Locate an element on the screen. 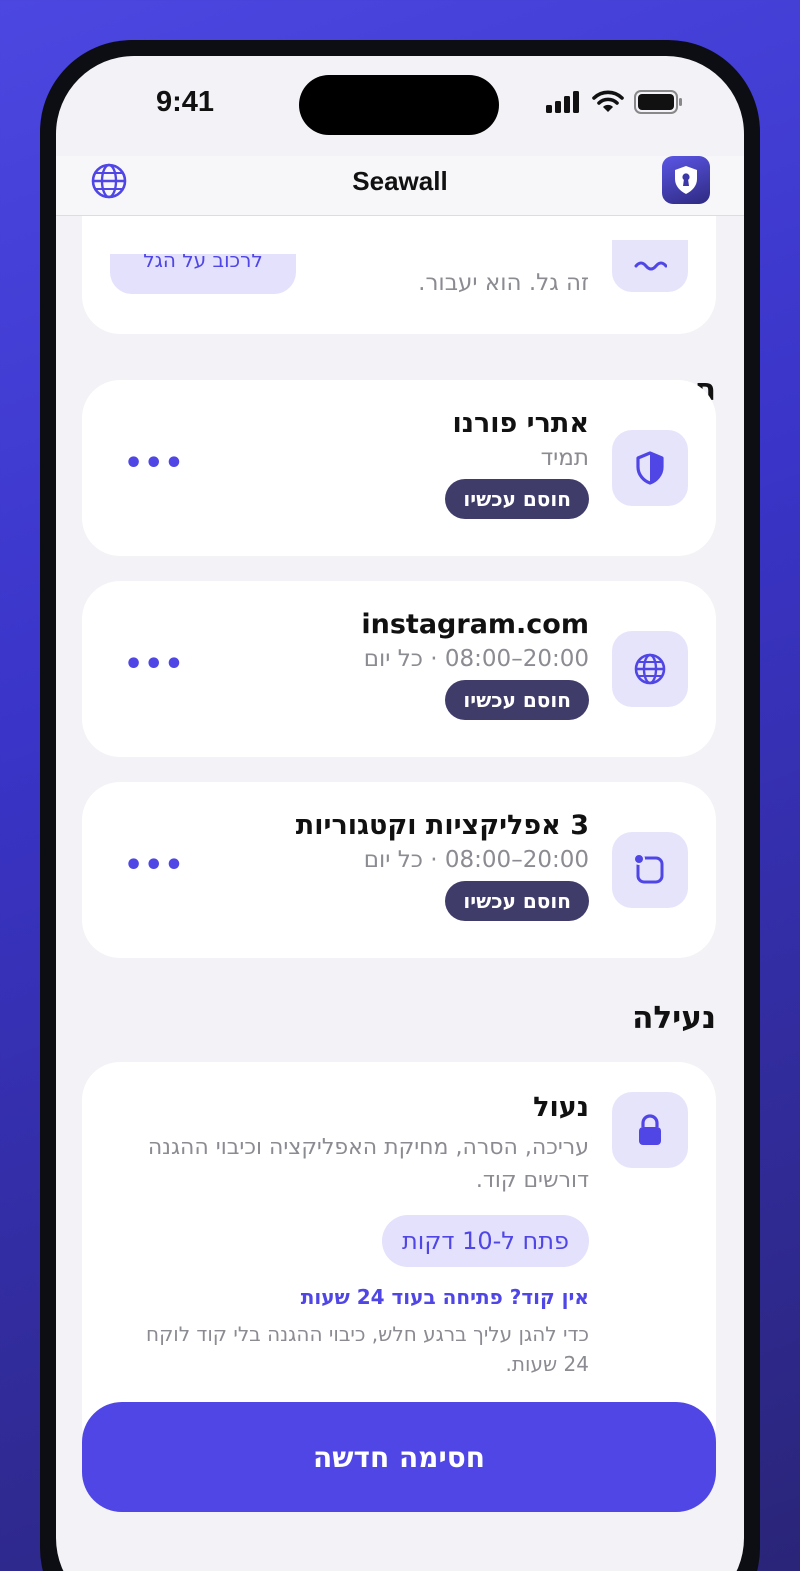 The width and height of the screenshot is (800, 1571). nav-bar: Seawall is located at coordinates (400, 186).